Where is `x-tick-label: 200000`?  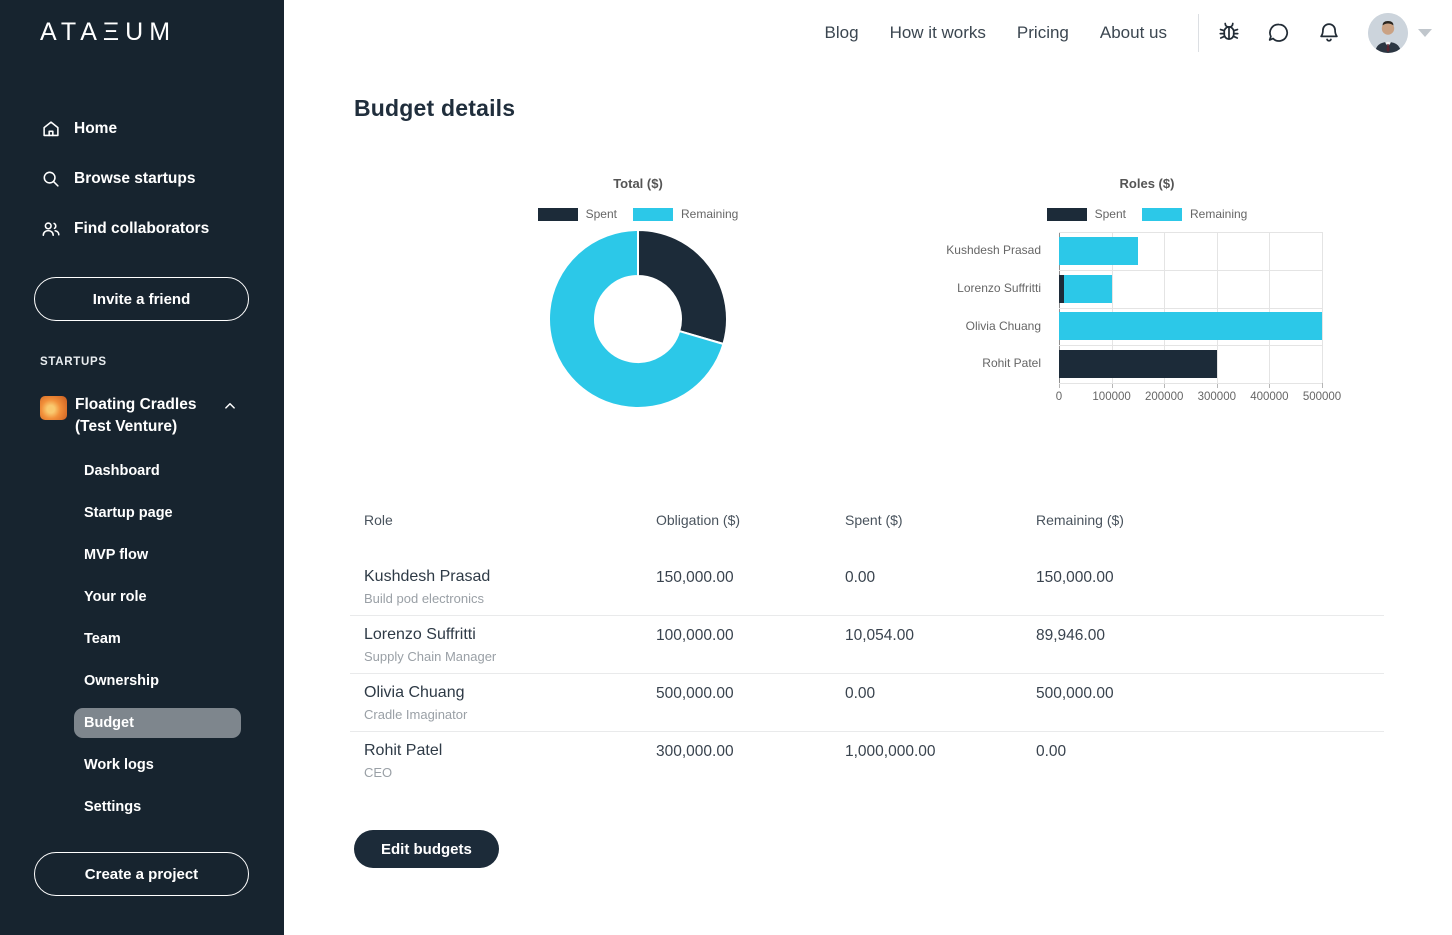 x-tick-label: 200000 is located at coordinates (1164, 397).